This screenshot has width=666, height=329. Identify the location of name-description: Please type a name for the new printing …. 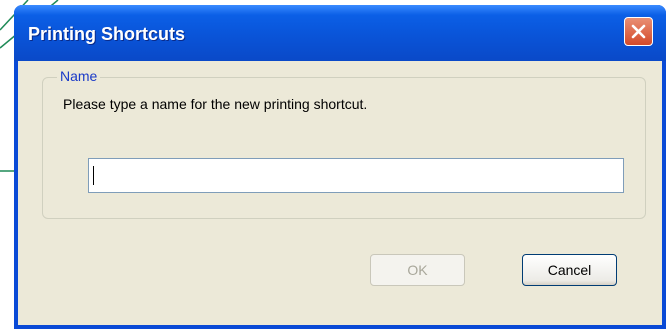
(215, 104).